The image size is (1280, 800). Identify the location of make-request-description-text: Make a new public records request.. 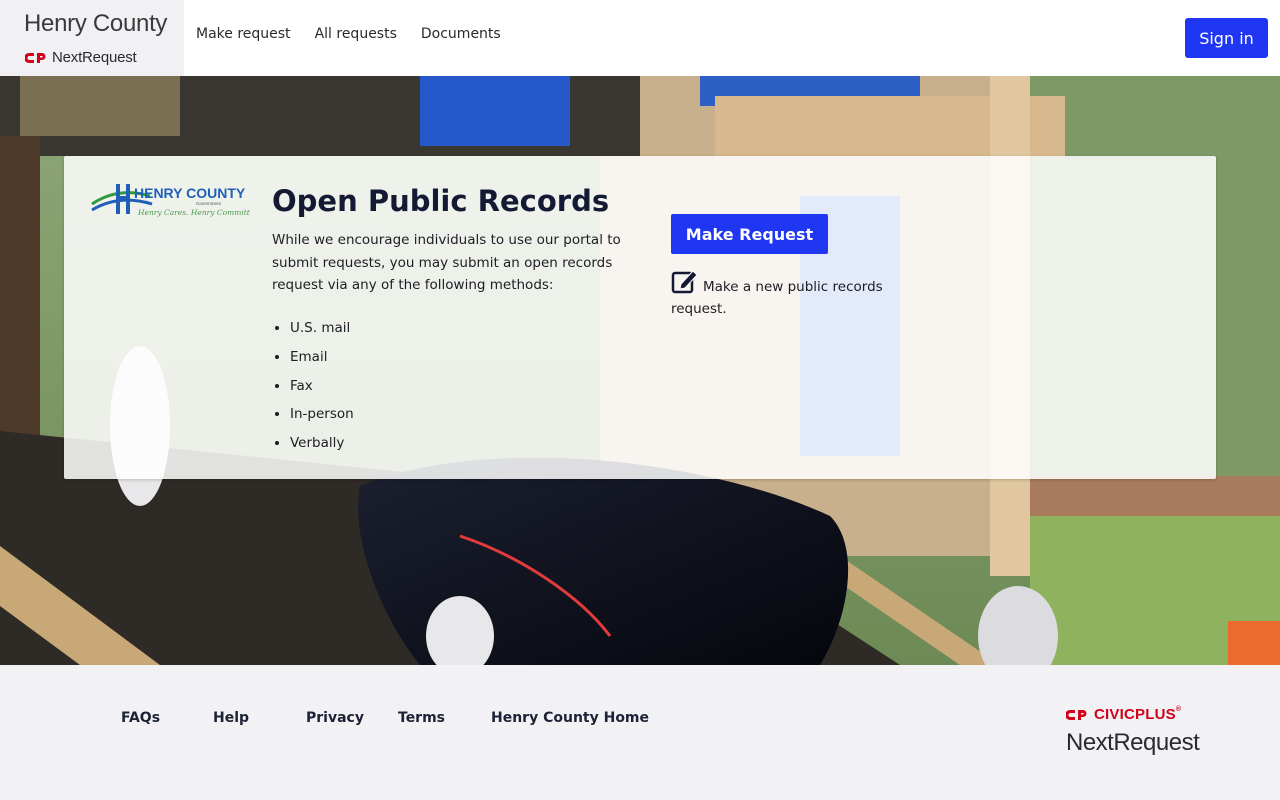
(777, 298).